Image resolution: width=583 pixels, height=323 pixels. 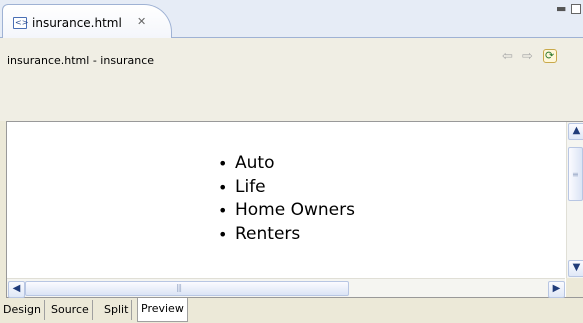 I want to click on list-item: Home Owners, so click(x=286, y=211).